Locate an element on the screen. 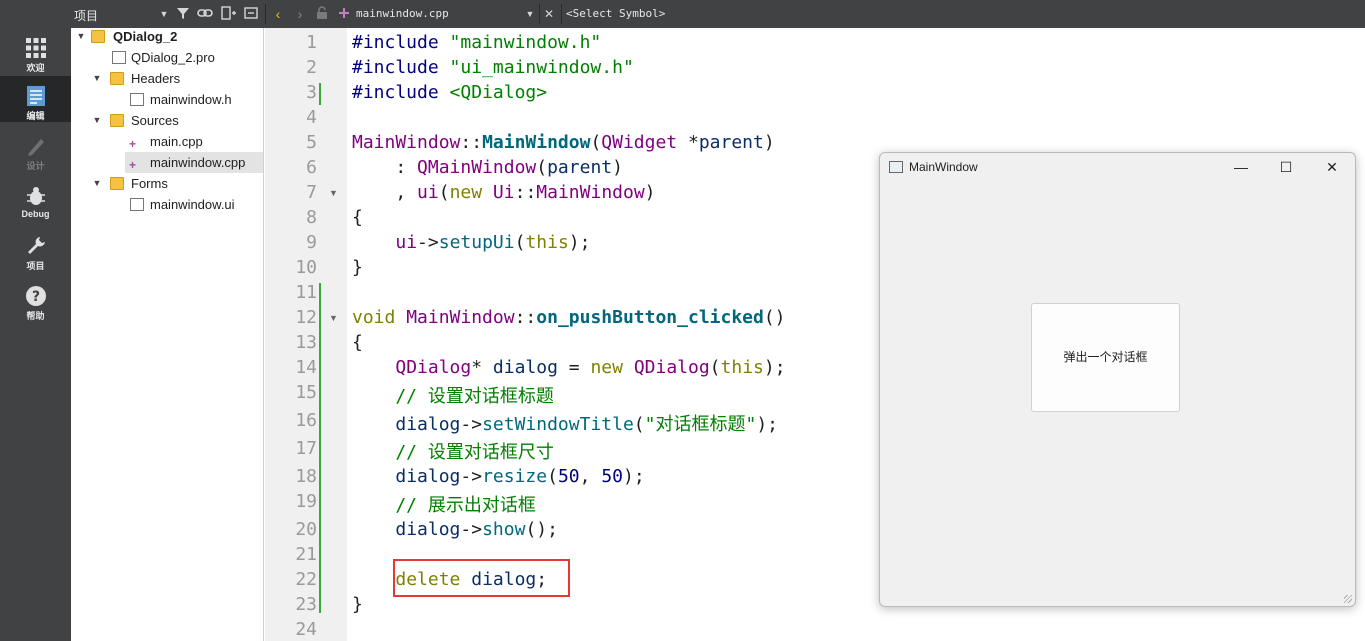 Image resolution: width=1365 pixels, height=641 pixels. line-number: 3 is located at coordinates (311, 92).